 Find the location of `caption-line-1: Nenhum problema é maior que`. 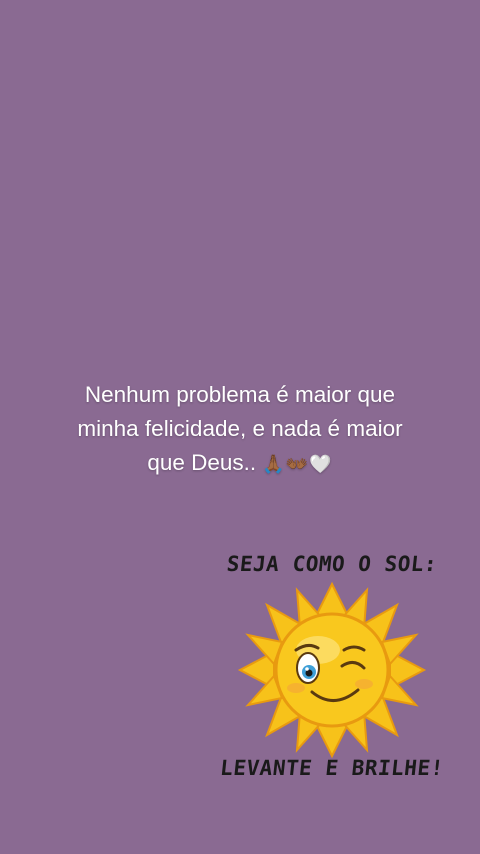

caption-line-1: Nenhum problema é maior que is located at coordinates (240, 394).